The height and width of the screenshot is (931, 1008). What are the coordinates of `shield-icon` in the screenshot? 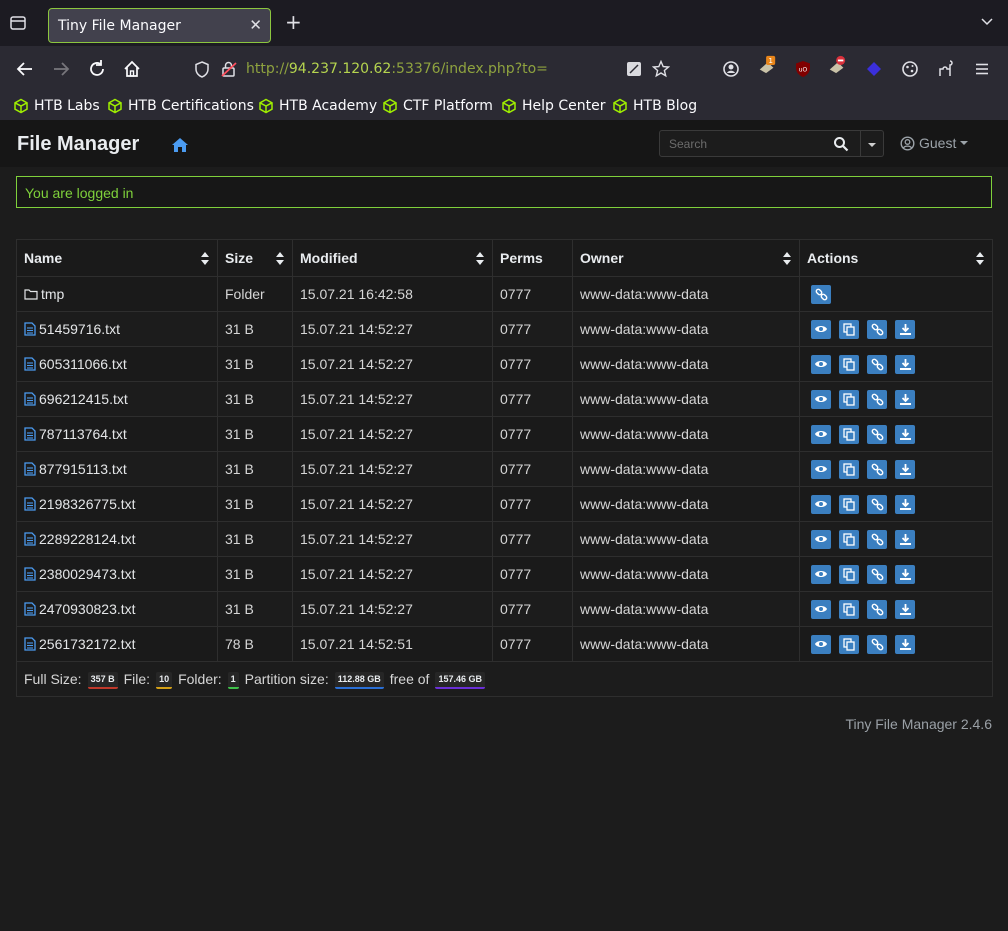 It's located at (202, 69).